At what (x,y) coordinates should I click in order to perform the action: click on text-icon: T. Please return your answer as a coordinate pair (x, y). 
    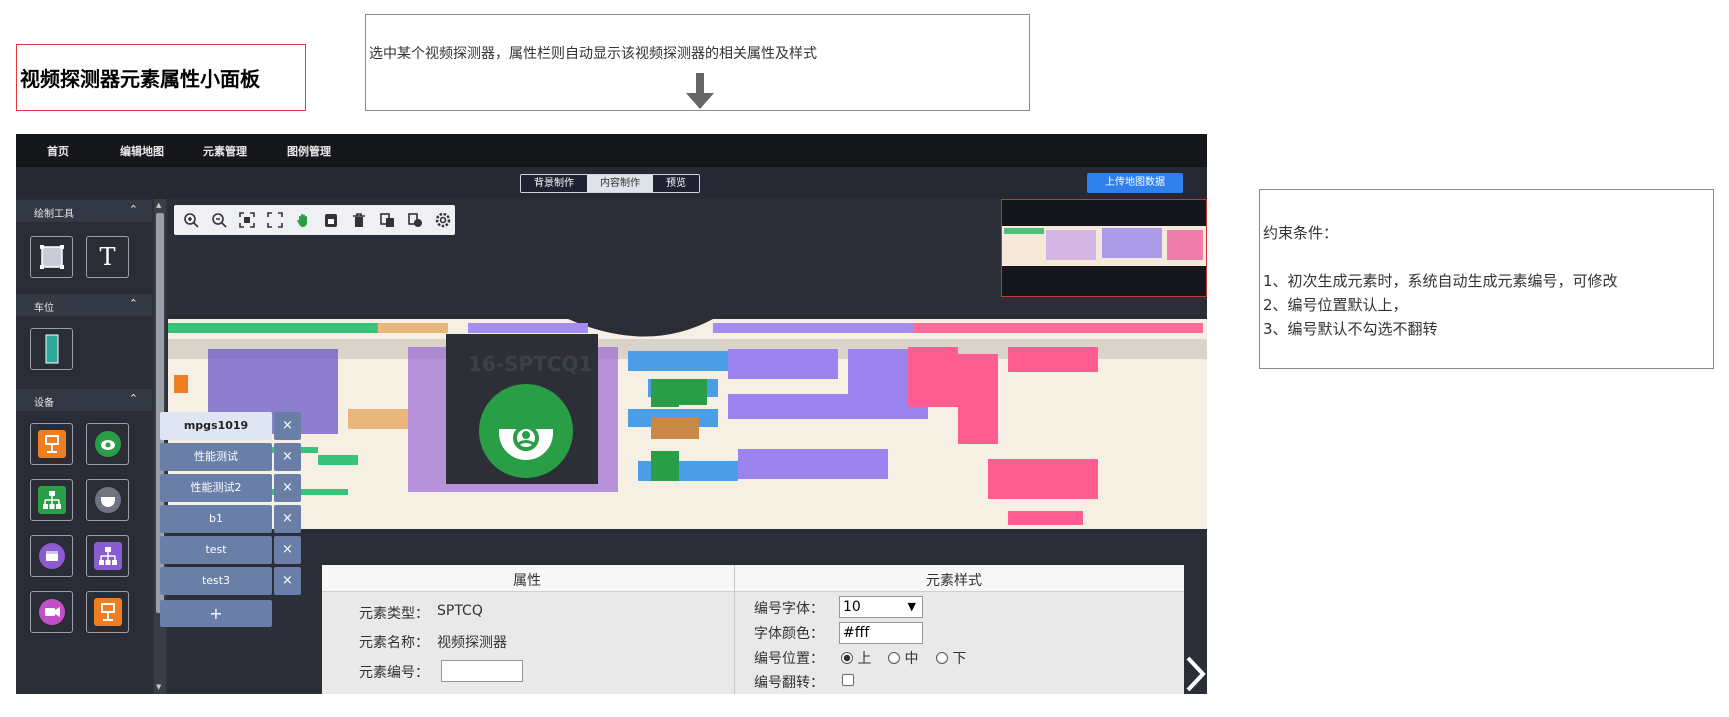
    Looking at the image, I should click on (107, 257).